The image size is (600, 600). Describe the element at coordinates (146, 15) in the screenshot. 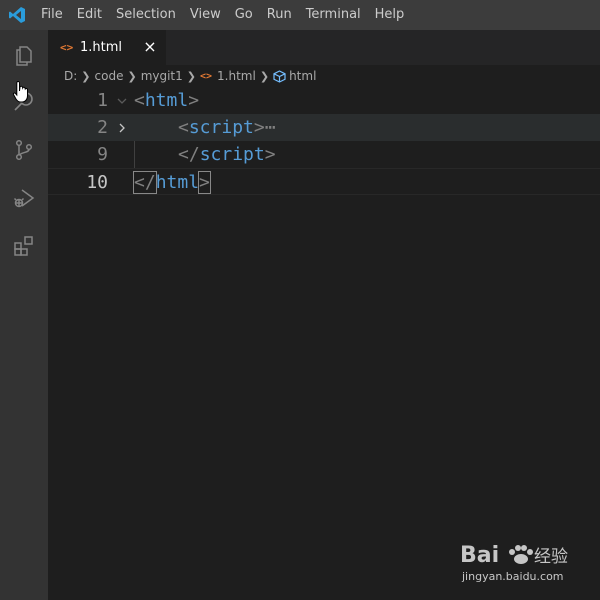

I see `menu-selection: Selection` at that location.